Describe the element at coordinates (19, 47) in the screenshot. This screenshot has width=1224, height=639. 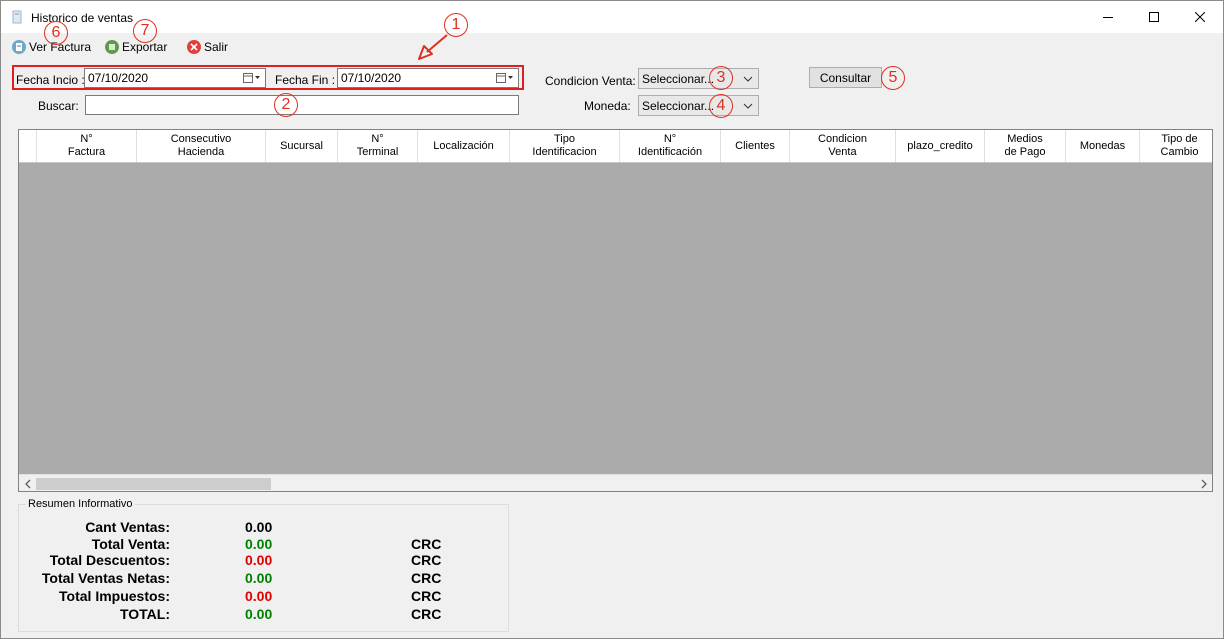
I see `invoice-icon` at that location.